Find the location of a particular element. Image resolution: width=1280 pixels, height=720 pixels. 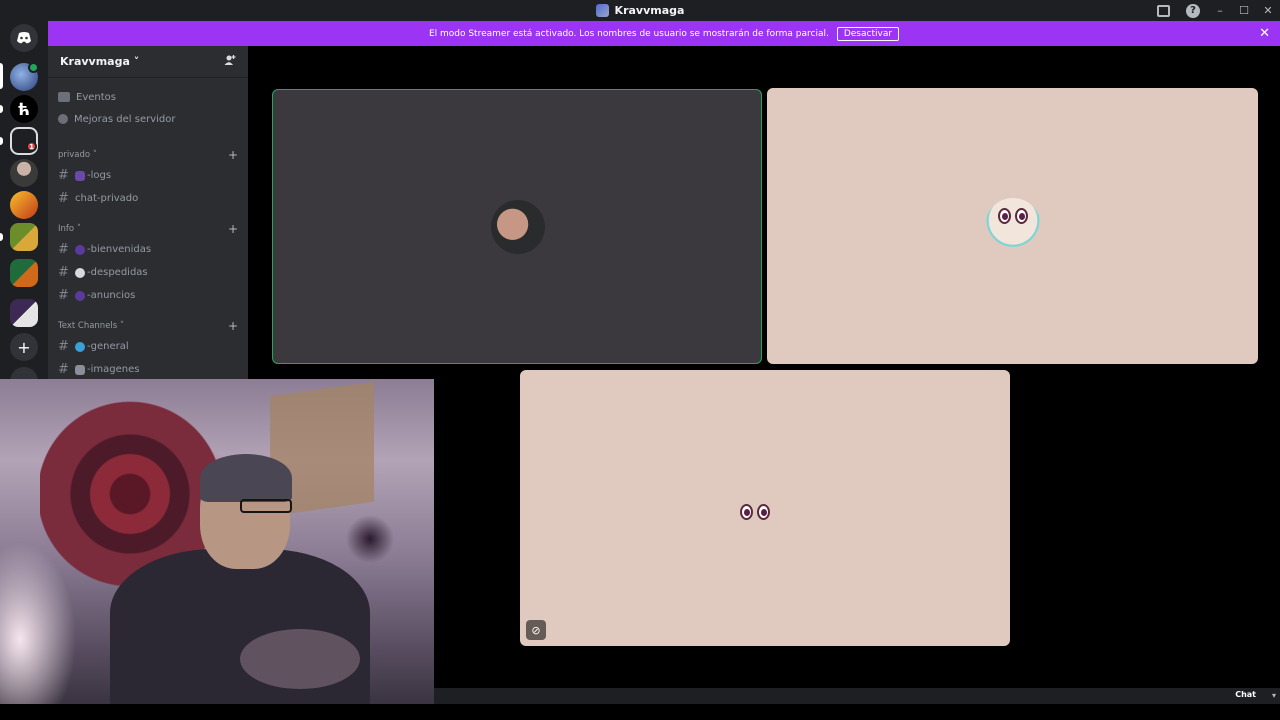

channel-general-label: -general is located at coordinates (108, 346).